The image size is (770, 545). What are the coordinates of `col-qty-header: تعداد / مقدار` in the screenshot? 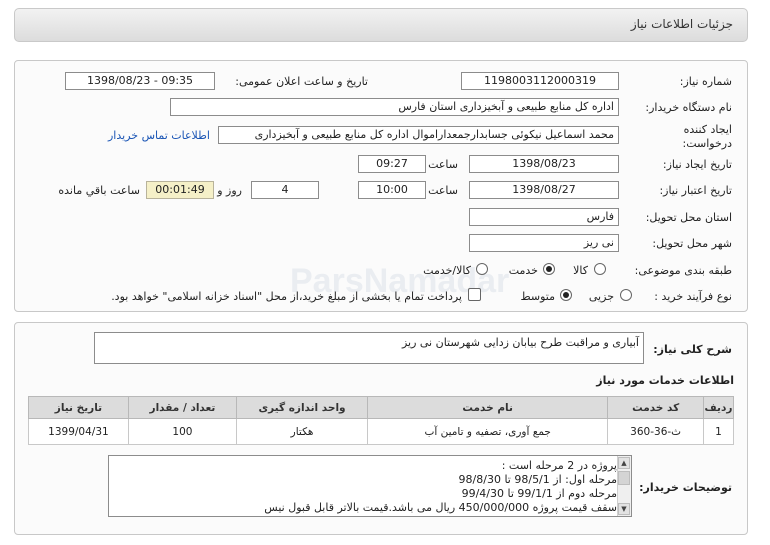 It's located at (182, 407).